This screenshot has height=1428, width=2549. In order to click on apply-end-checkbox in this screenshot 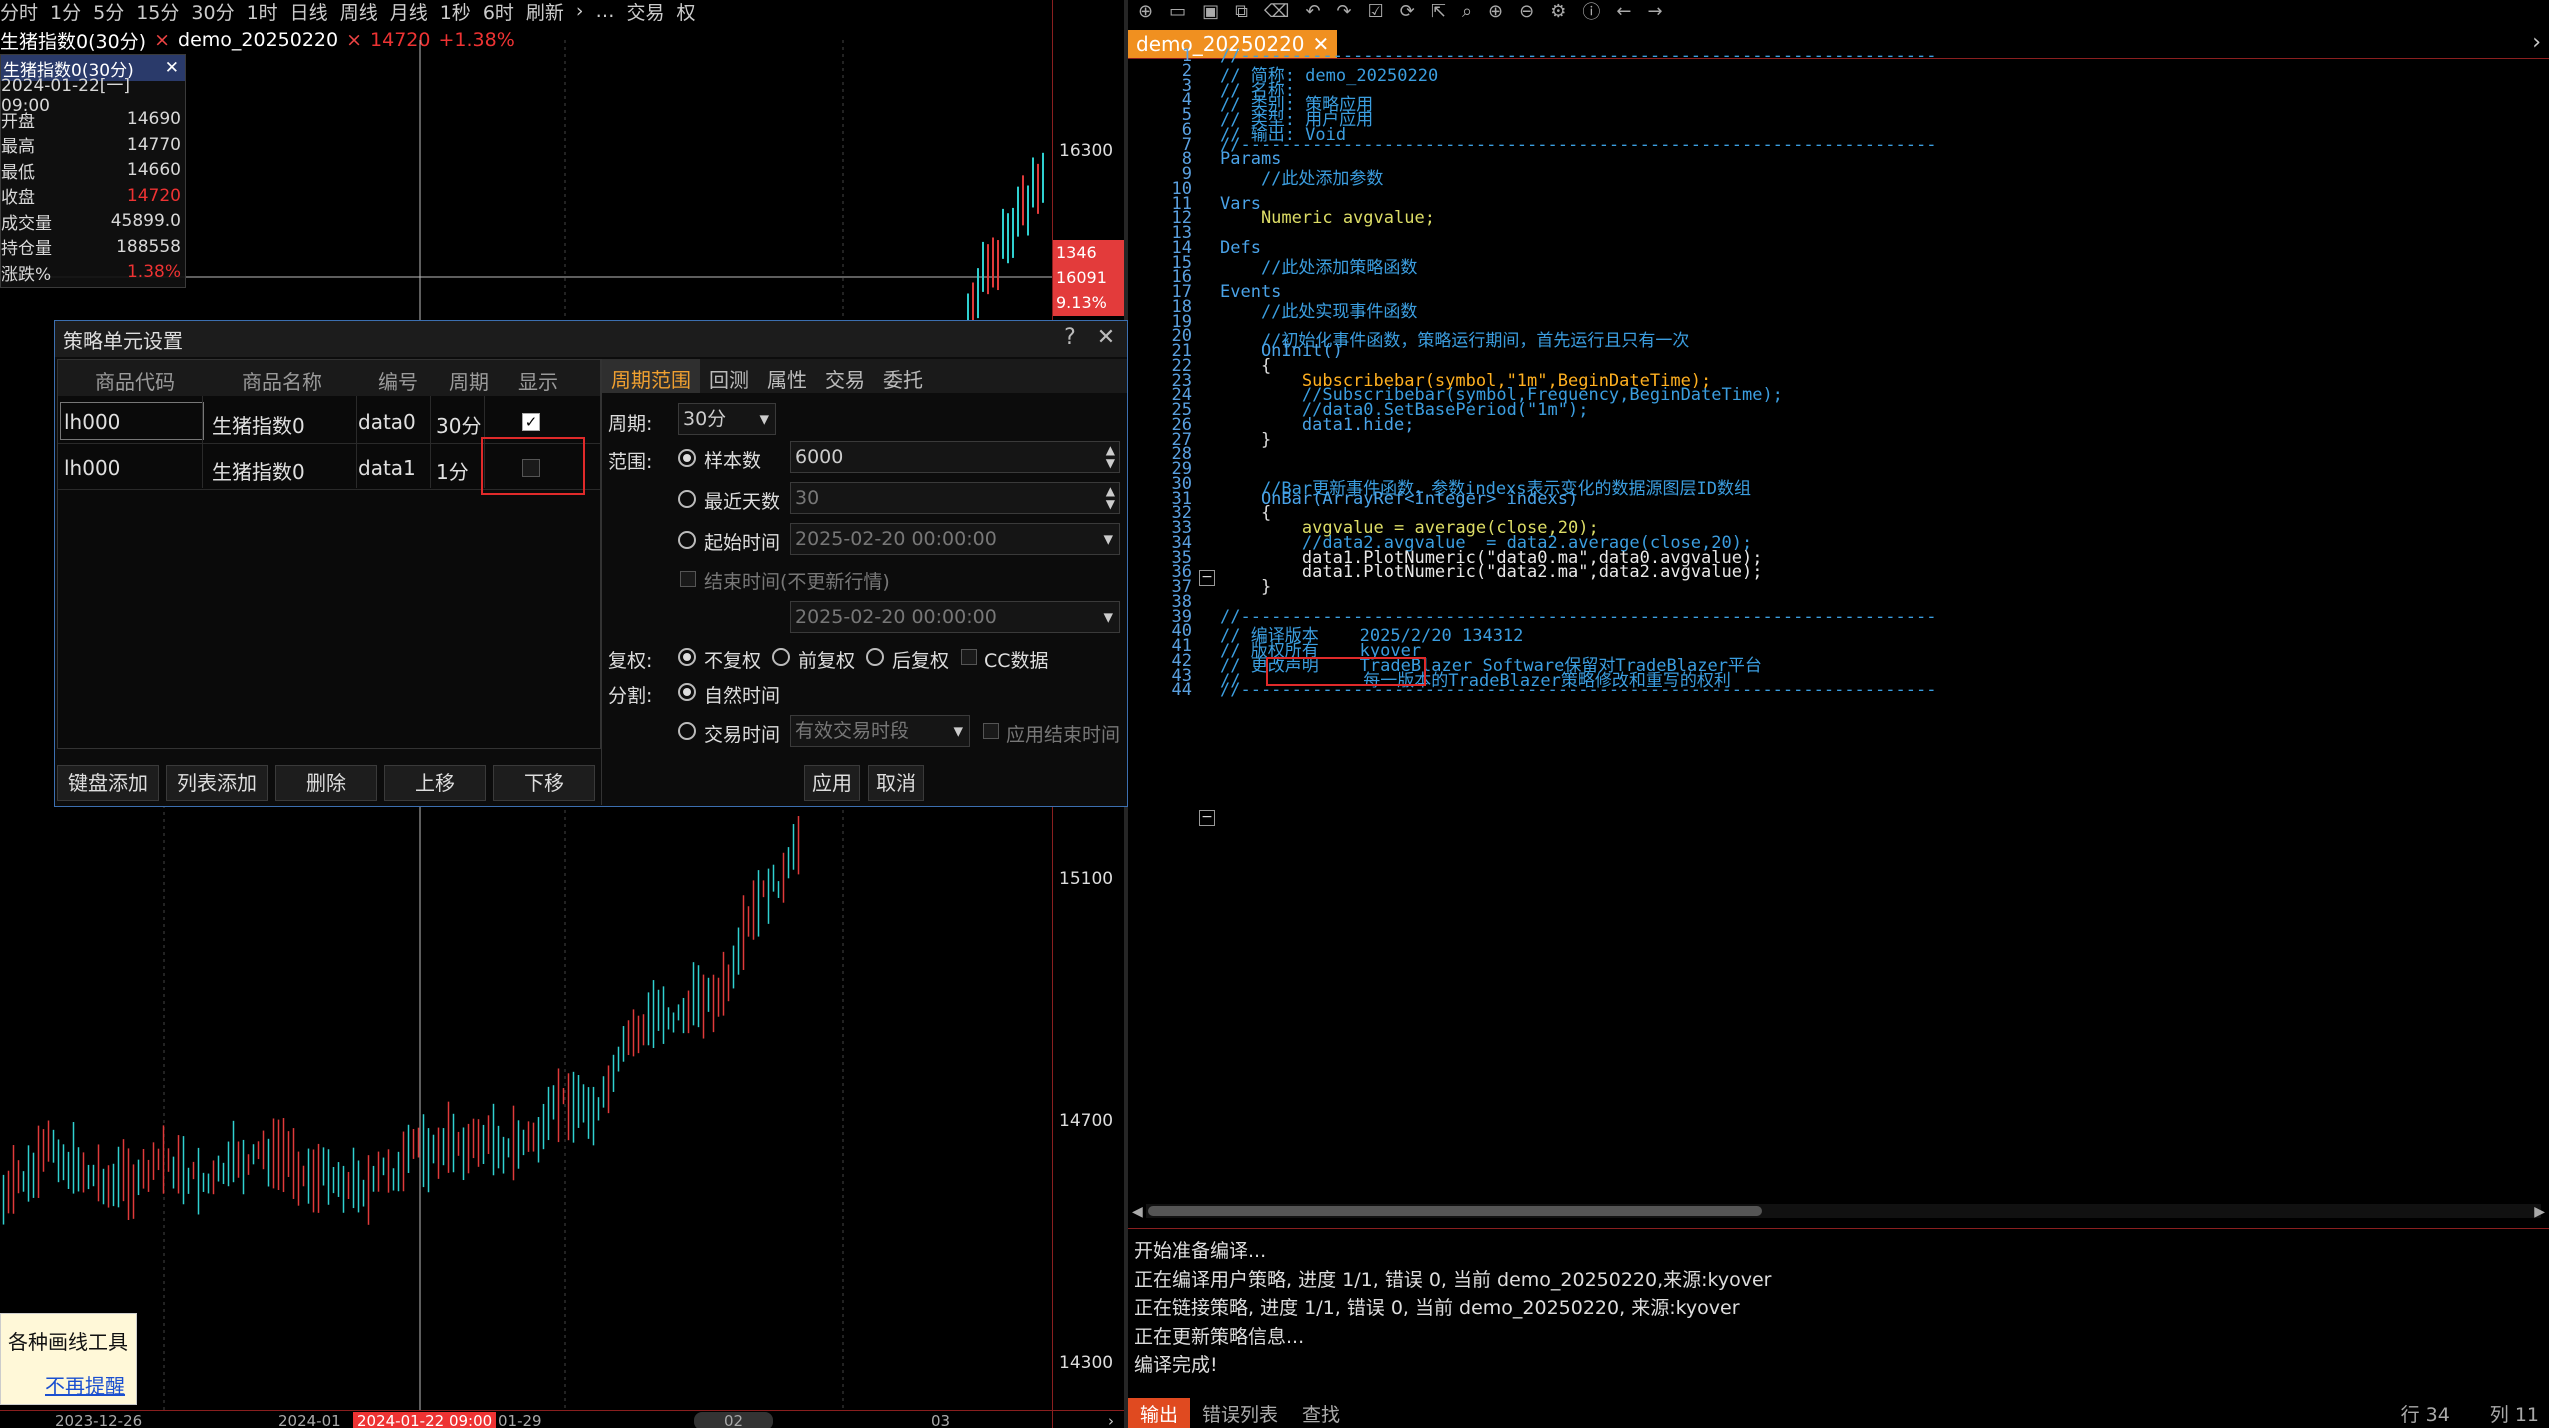, I will do `click(991, 731)`.